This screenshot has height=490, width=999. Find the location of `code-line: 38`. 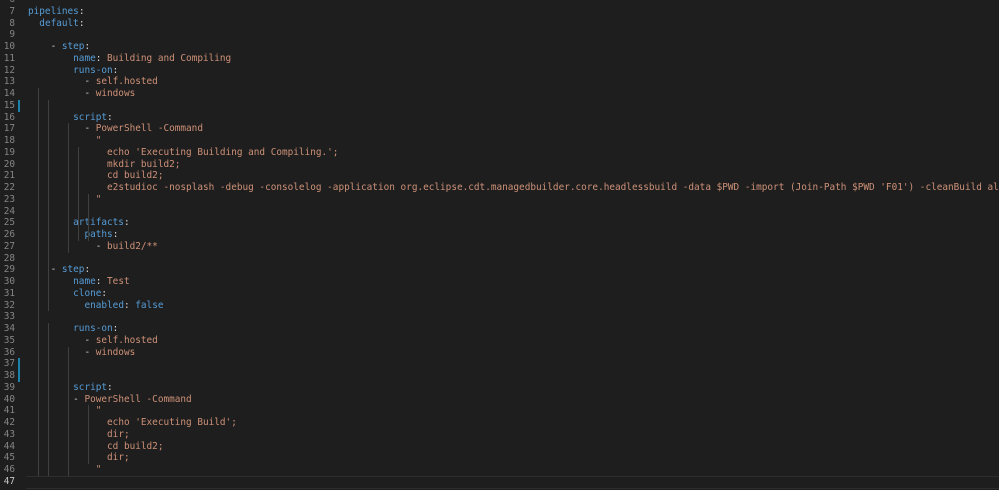

code-line: 38 is located at coordinates (499, 376).